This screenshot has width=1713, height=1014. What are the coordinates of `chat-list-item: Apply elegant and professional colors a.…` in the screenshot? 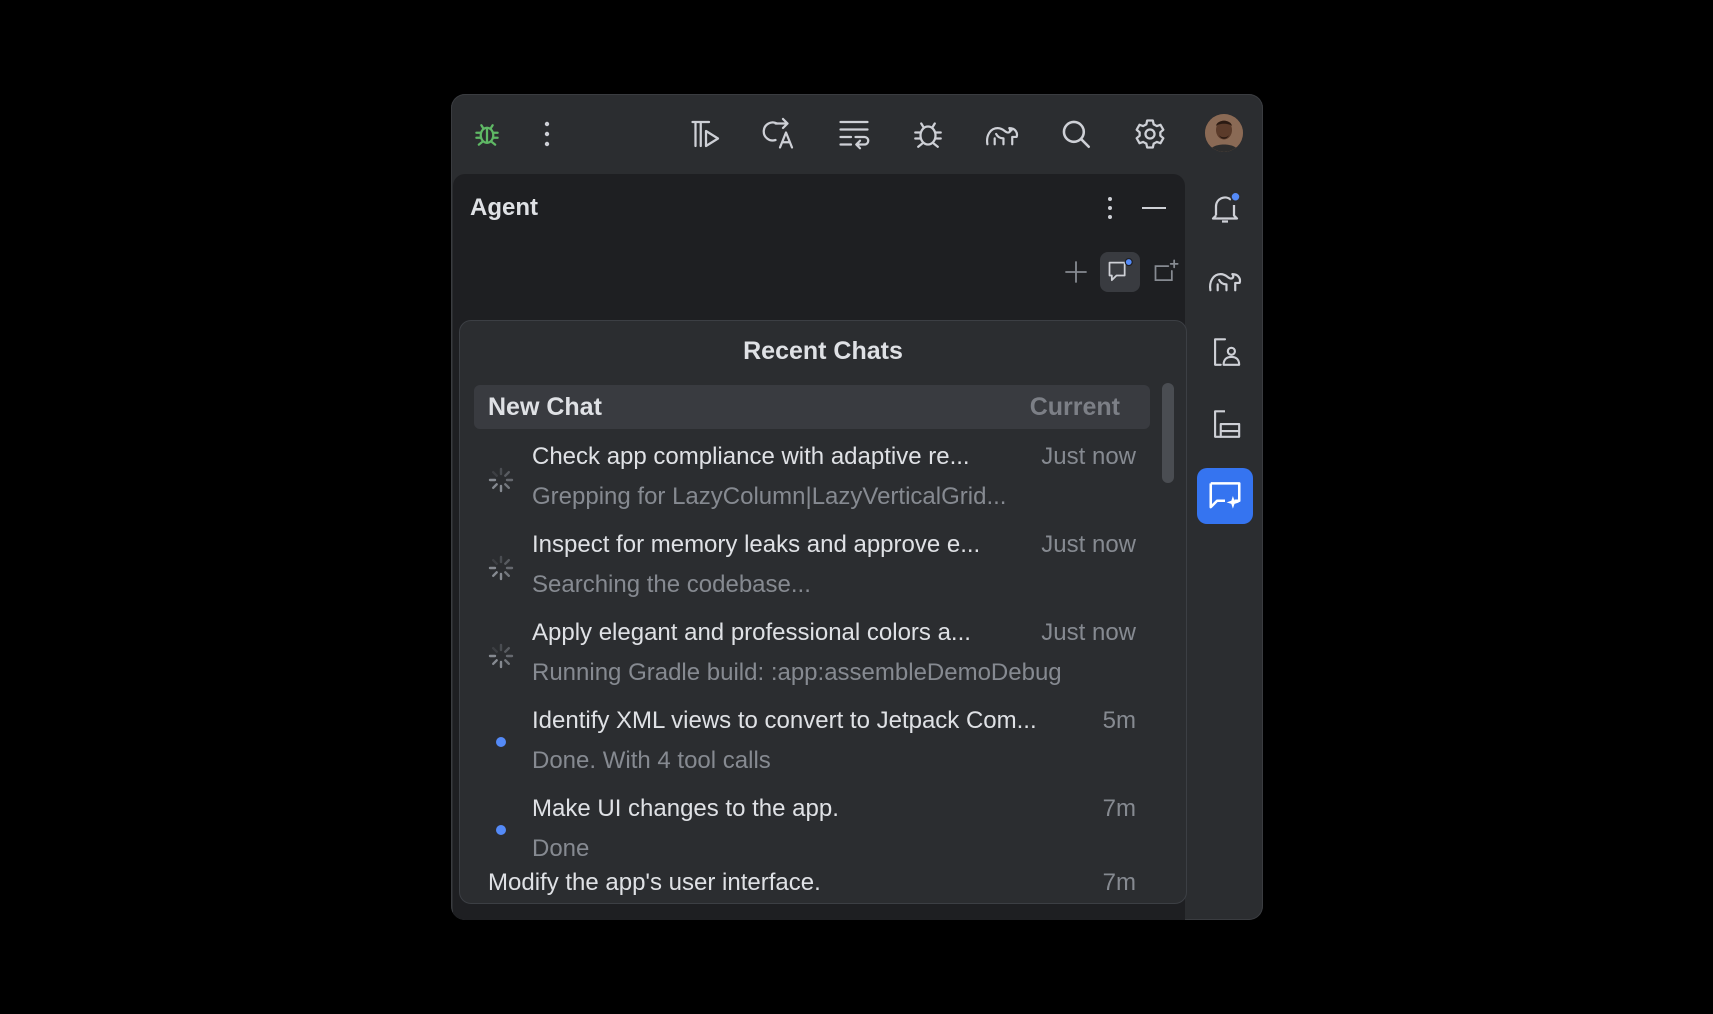 It's located at (812, 660).